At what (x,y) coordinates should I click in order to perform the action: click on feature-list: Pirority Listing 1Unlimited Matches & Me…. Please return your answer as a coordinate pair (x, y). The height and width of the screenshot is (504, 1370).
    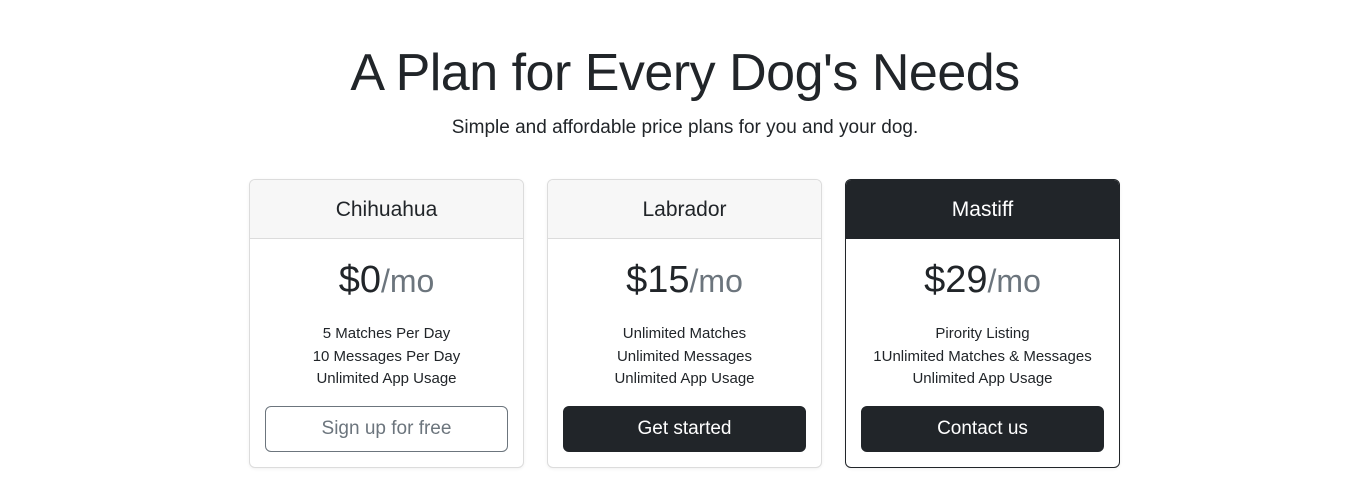
    Looking at the image, I should click on (982, 357).